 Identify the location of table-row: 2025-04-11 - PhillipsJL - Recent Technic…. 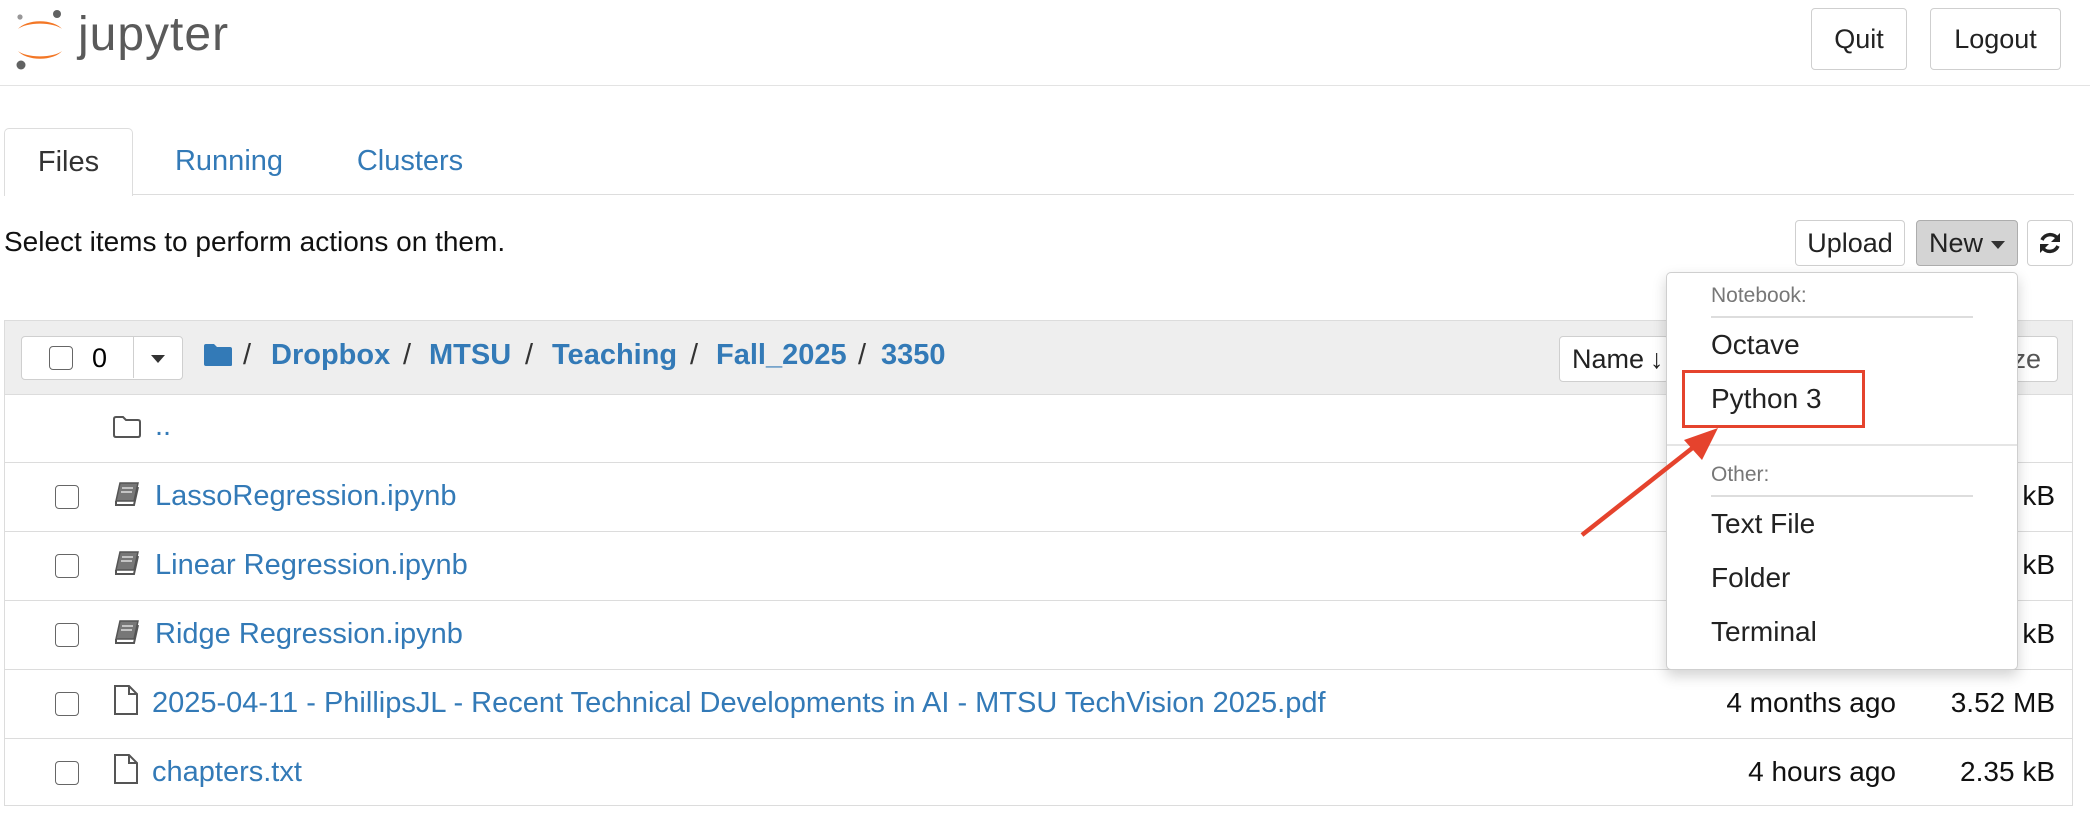
(1038, 704).